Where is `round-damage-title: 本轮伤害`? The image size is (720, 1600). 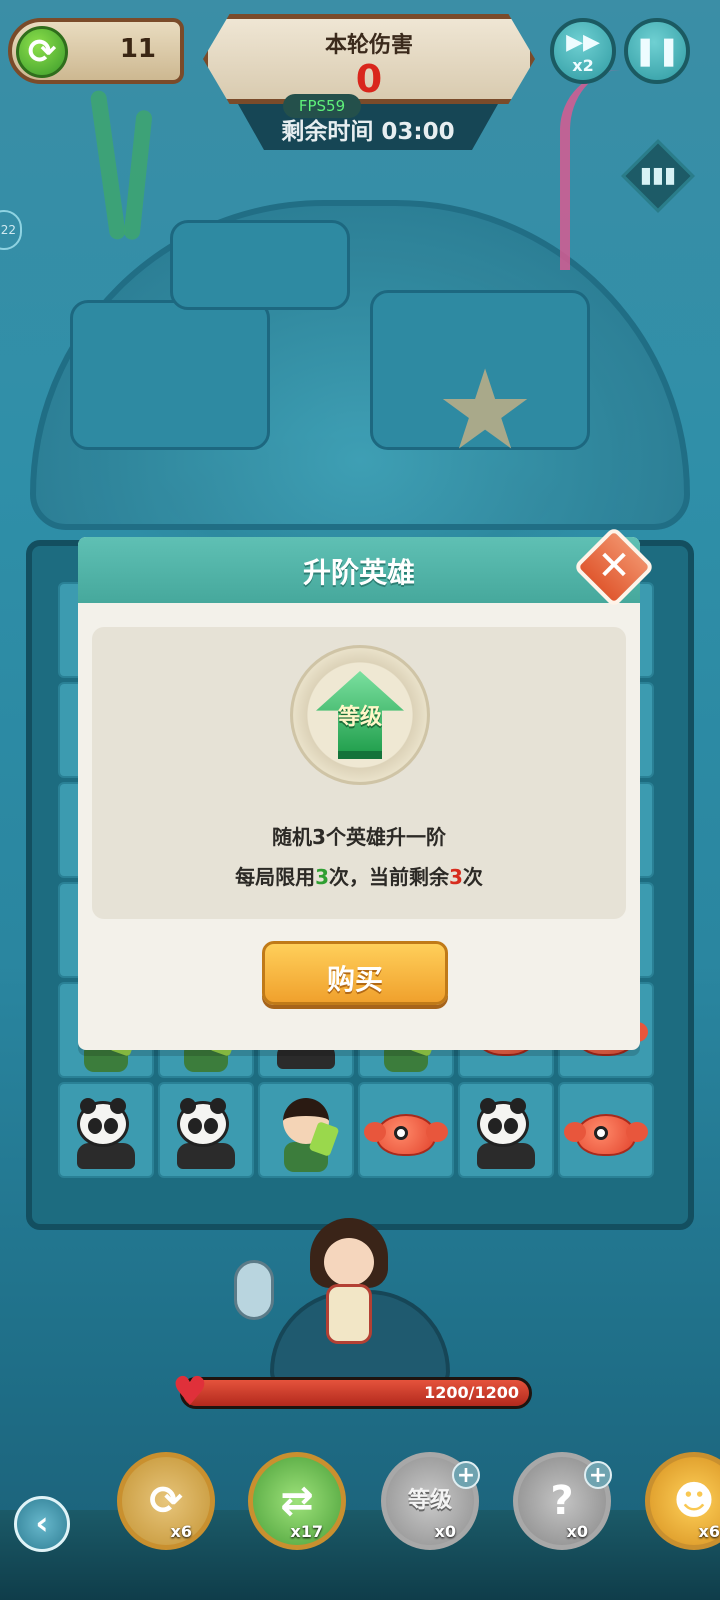
round-damage-title: 本轮伤害 is located at coordinates (368, 45).